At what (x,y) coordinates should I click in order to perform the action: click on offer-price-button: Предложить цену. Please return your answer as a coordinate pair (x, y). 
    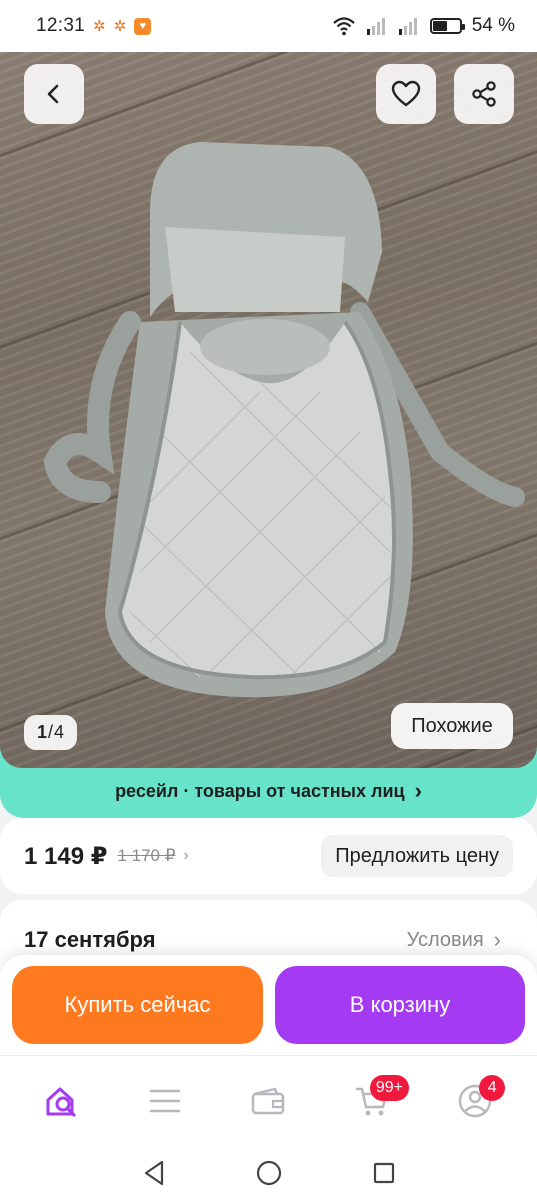
    Looking at the image, I should click on (417, 856).